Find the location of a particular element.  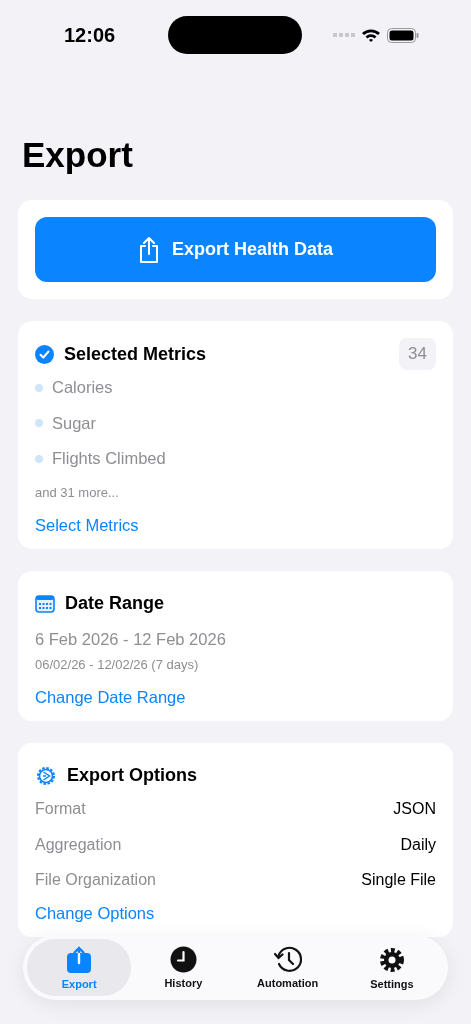

option-value: Single File is located at coordinates (398, 880).